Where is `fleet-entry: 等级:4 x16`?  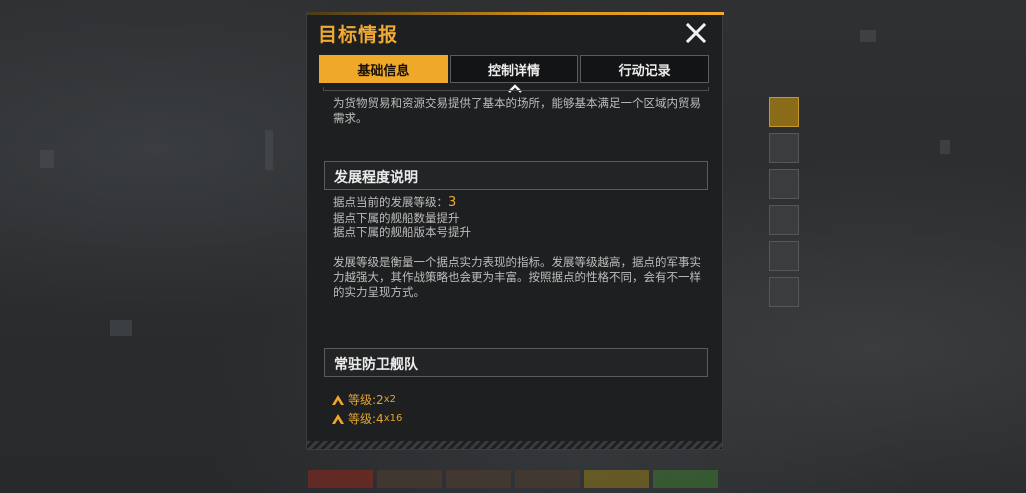 fleet-entry: 等级:4 x16 is located at coordinates (432, 418).